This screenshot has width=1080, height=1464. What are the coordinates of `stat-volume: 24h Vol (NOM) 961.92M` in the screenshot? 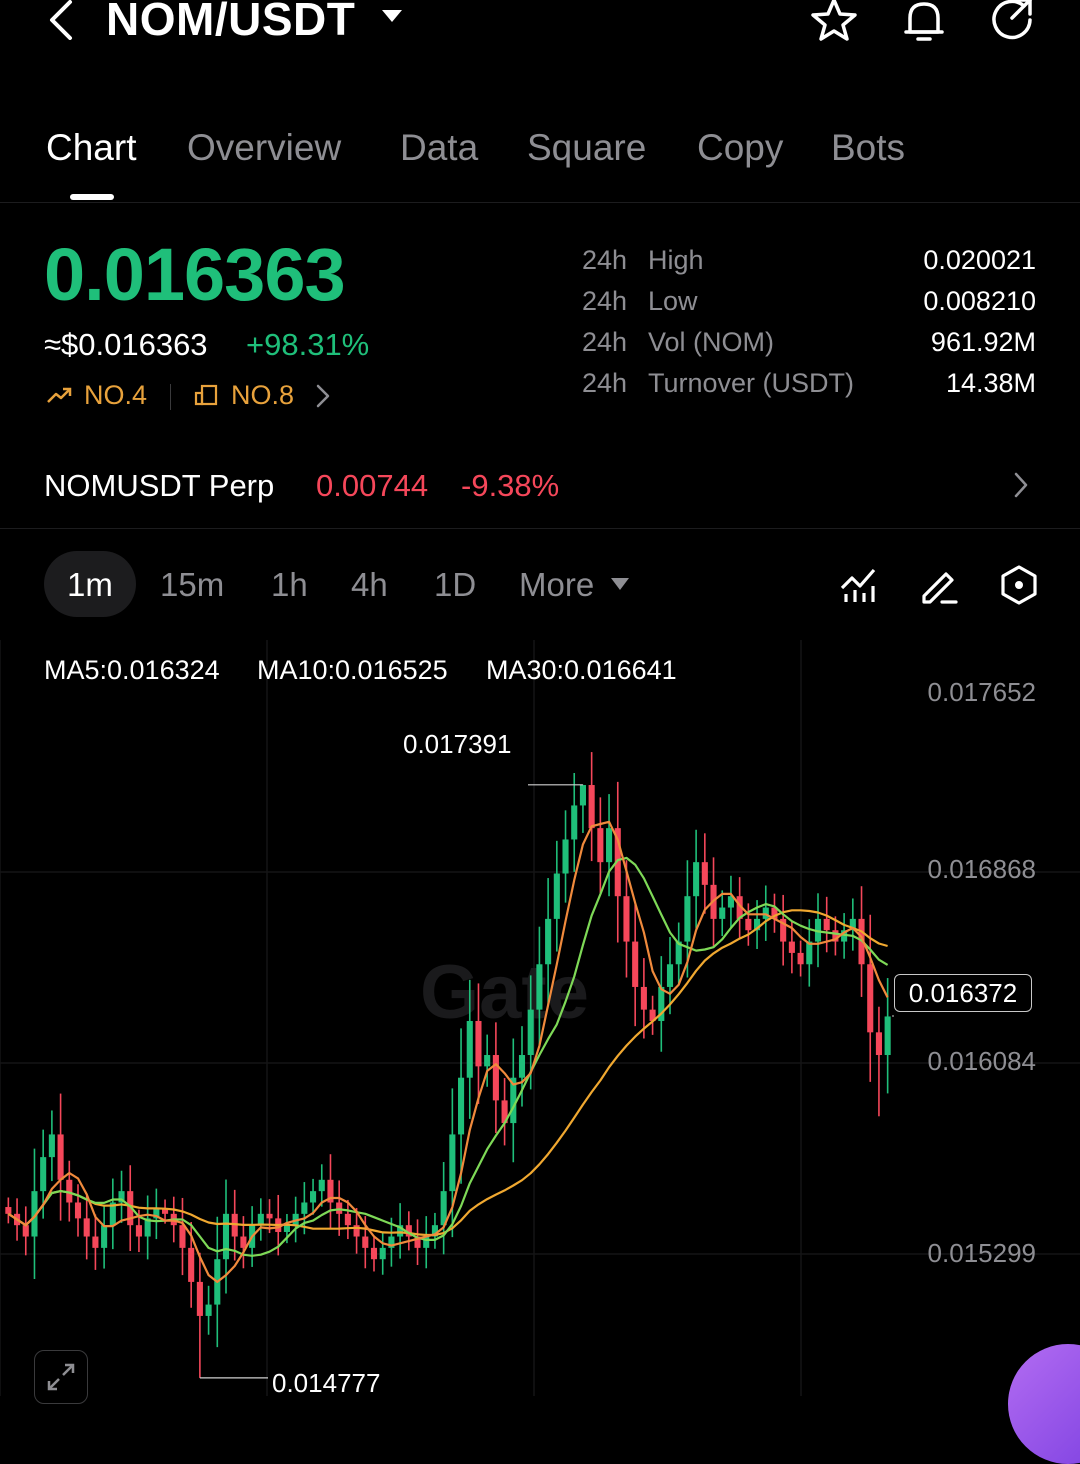 It's located at (809, 342).